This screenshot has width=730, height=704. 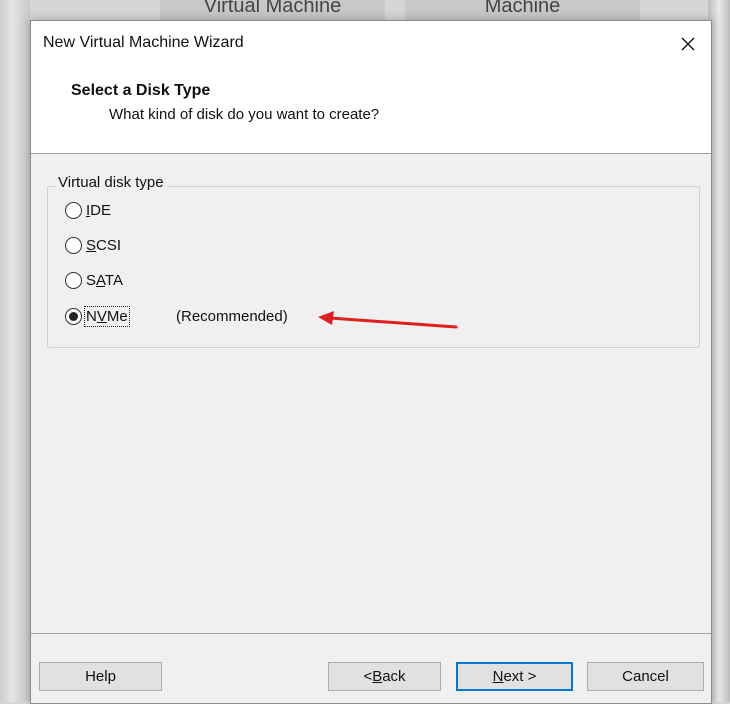 What do you see at coordinates (141, 90) in the screenshot?
I see `page-title: Select a Disk Type` at bounding box center [141, 90].